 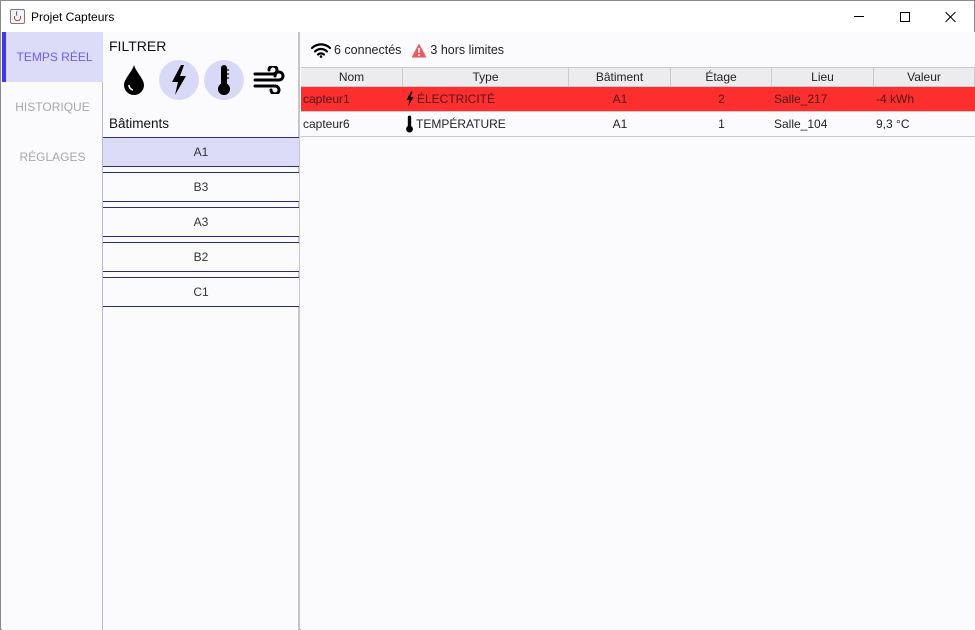 I want to click on cell-type: TEMPÉRATURE, so click(x=486, y=124).